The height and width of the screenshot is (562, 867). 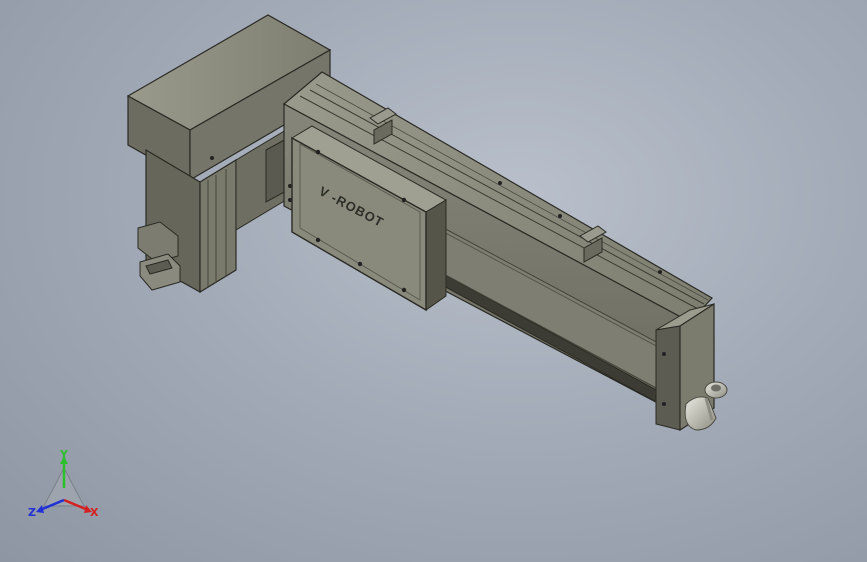 What do you see at coordinates (63, 483) in the screenshot?
I see `axis-triad: Y X Z` at bounding box center [63, 483].